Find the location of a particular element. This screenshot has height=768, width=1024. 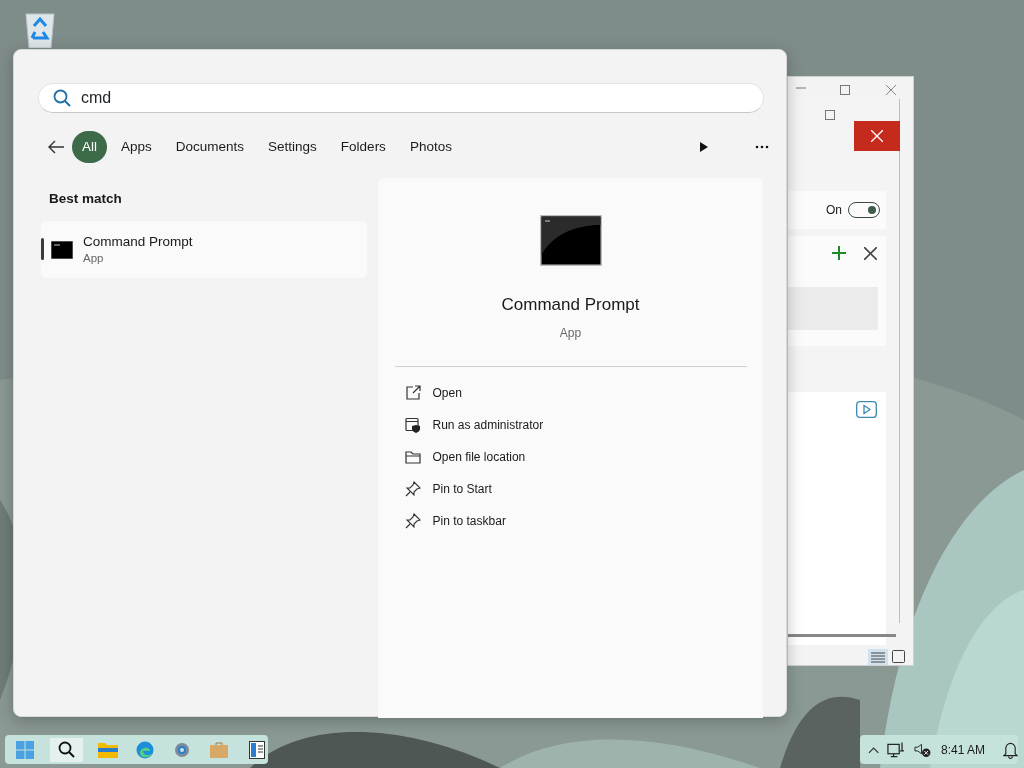

scroll-bar is located at coordinates (842, 635).